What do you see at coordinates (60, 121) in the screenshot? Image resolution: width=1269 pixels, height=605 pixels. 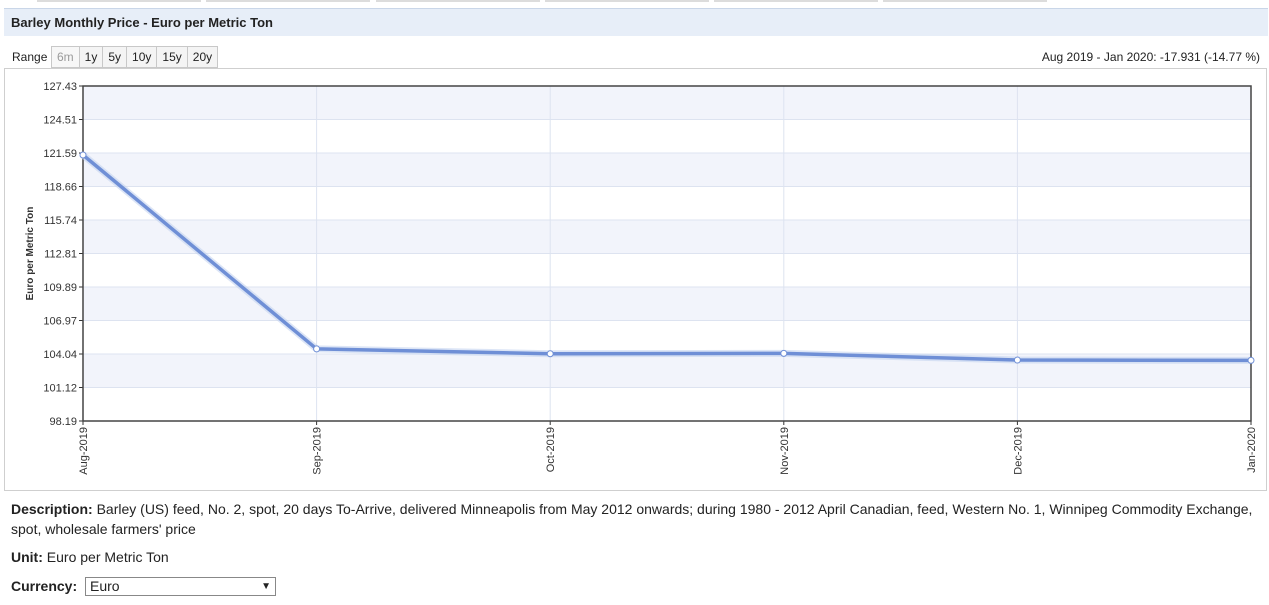 I see `y-tick-label: 124.51` at bounding box center [60, 121].